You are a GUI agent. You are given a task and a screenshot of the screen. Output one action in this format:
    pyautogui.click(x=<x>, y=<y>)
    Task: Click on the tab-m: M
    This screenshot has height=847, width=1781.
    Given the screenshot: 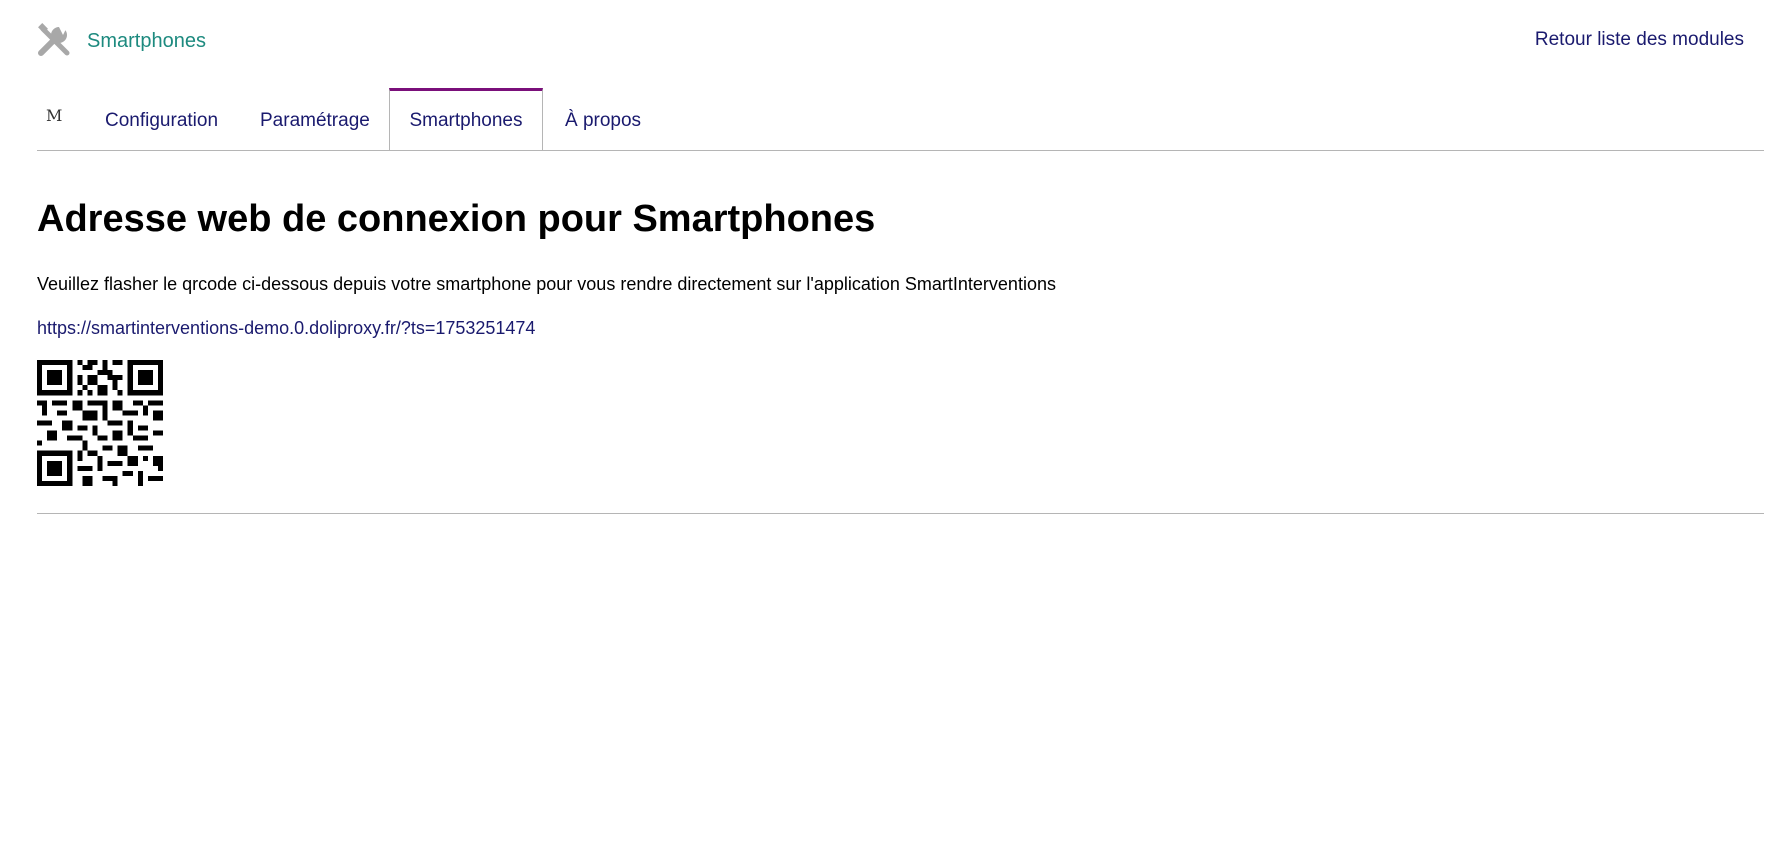 What is the action you would take?
    pyautogui.click(x=54, y=115)
    